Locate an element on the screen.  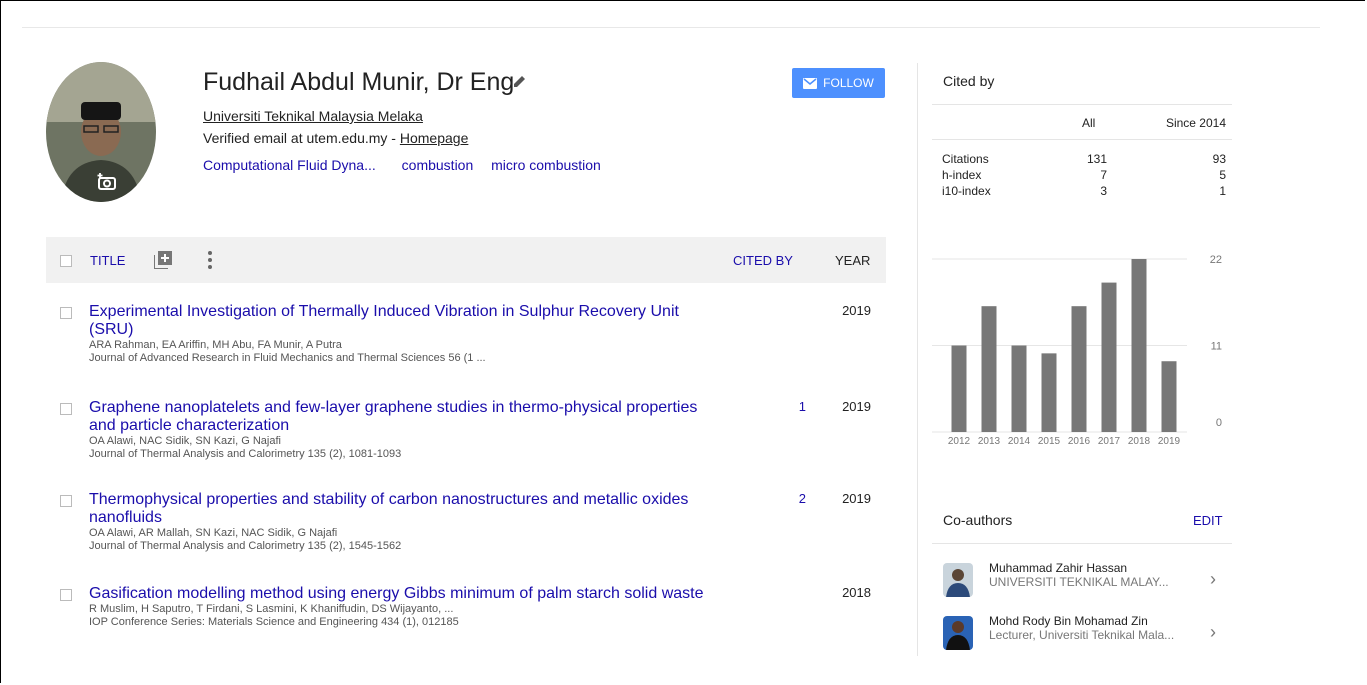
sort-by-cited: CITED BY is located at coordinates (763, 260).